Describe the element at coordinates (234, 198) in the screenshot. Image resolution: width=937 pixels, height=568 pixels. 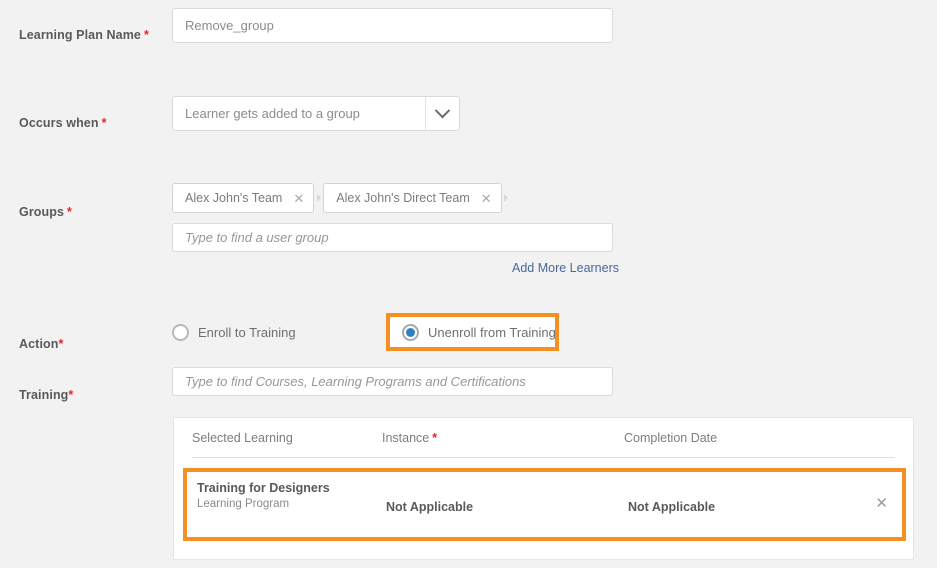
I see `group-chip-label: Alex John's Team` at that location.